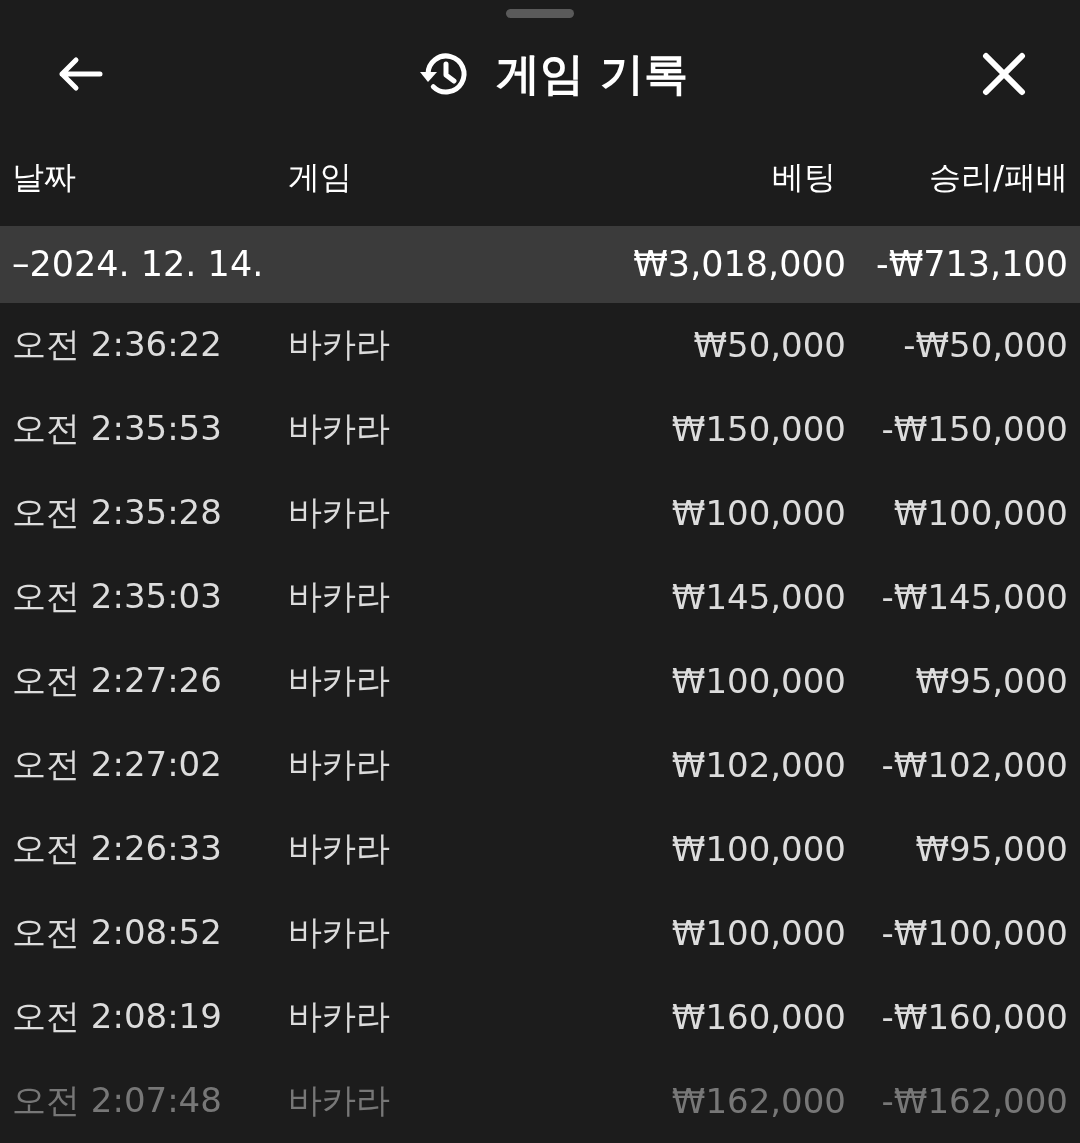 This screenshot has height=1143, width=1080. I want to click on drag-handle, so click(540, 14).